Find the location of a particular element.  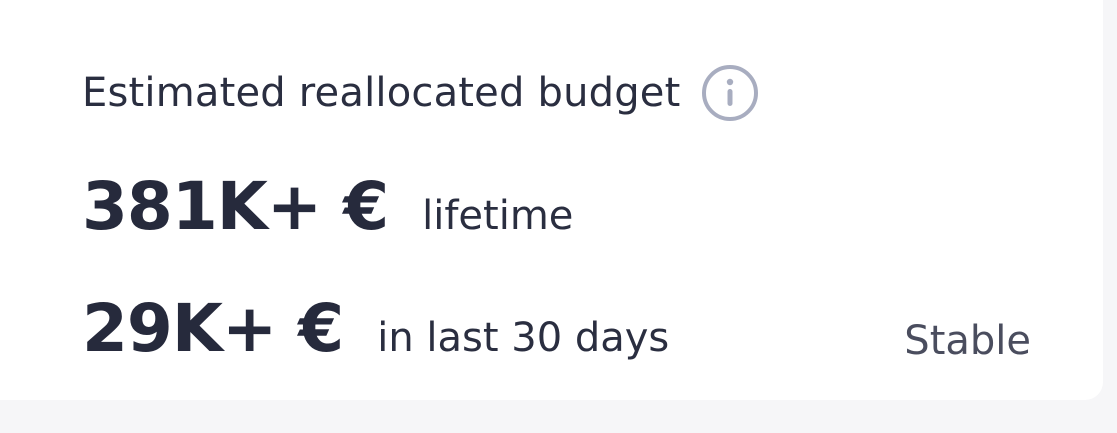

info-icon is located at coordinates (730, 93).